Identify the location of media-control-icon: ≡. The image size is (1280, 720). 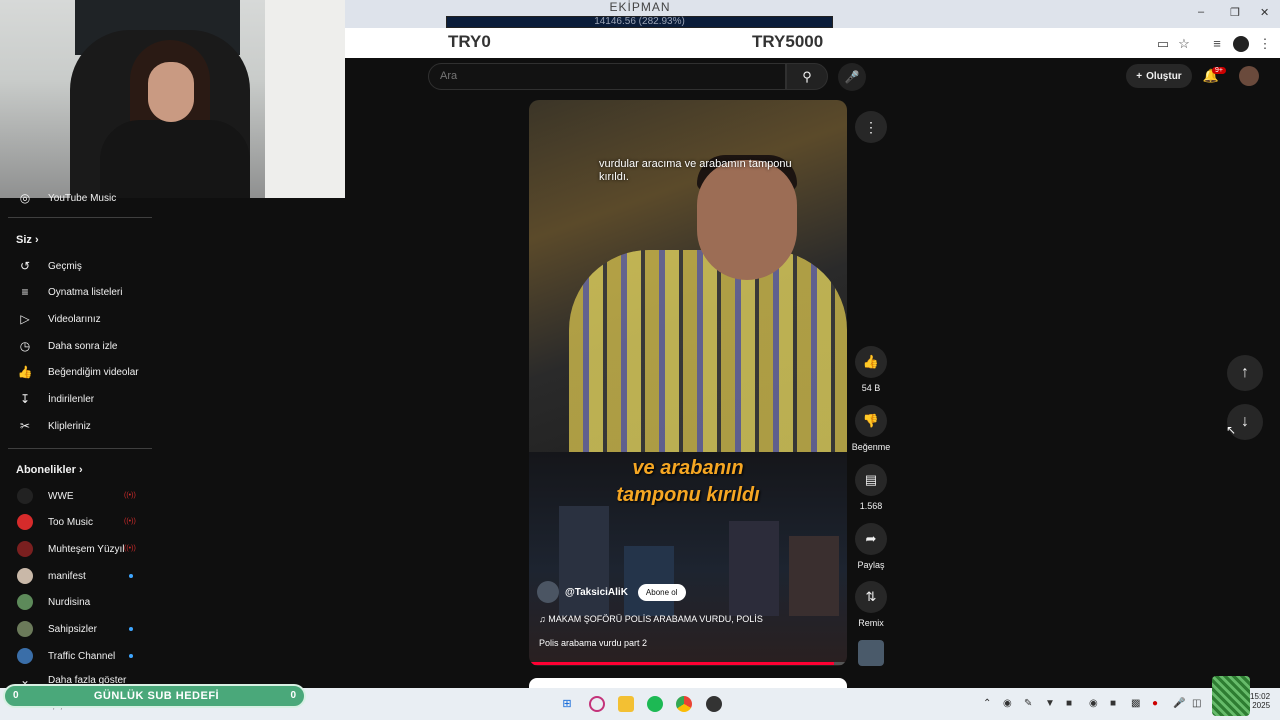
(1217, 44).